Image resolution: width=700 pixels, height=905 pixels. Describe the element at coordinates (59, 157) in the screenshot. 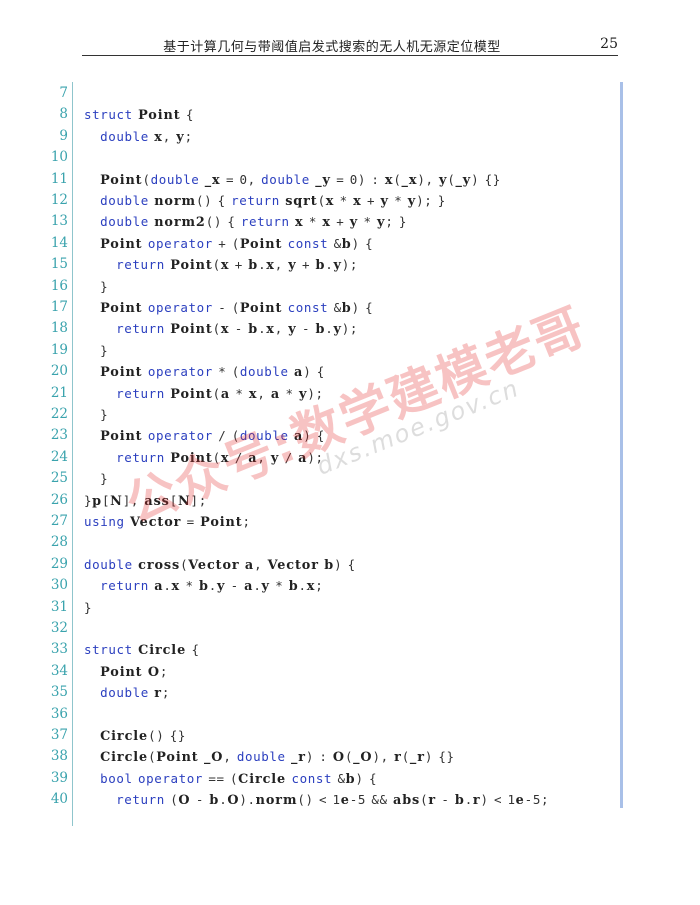

I see `line-number: 10` at that location.